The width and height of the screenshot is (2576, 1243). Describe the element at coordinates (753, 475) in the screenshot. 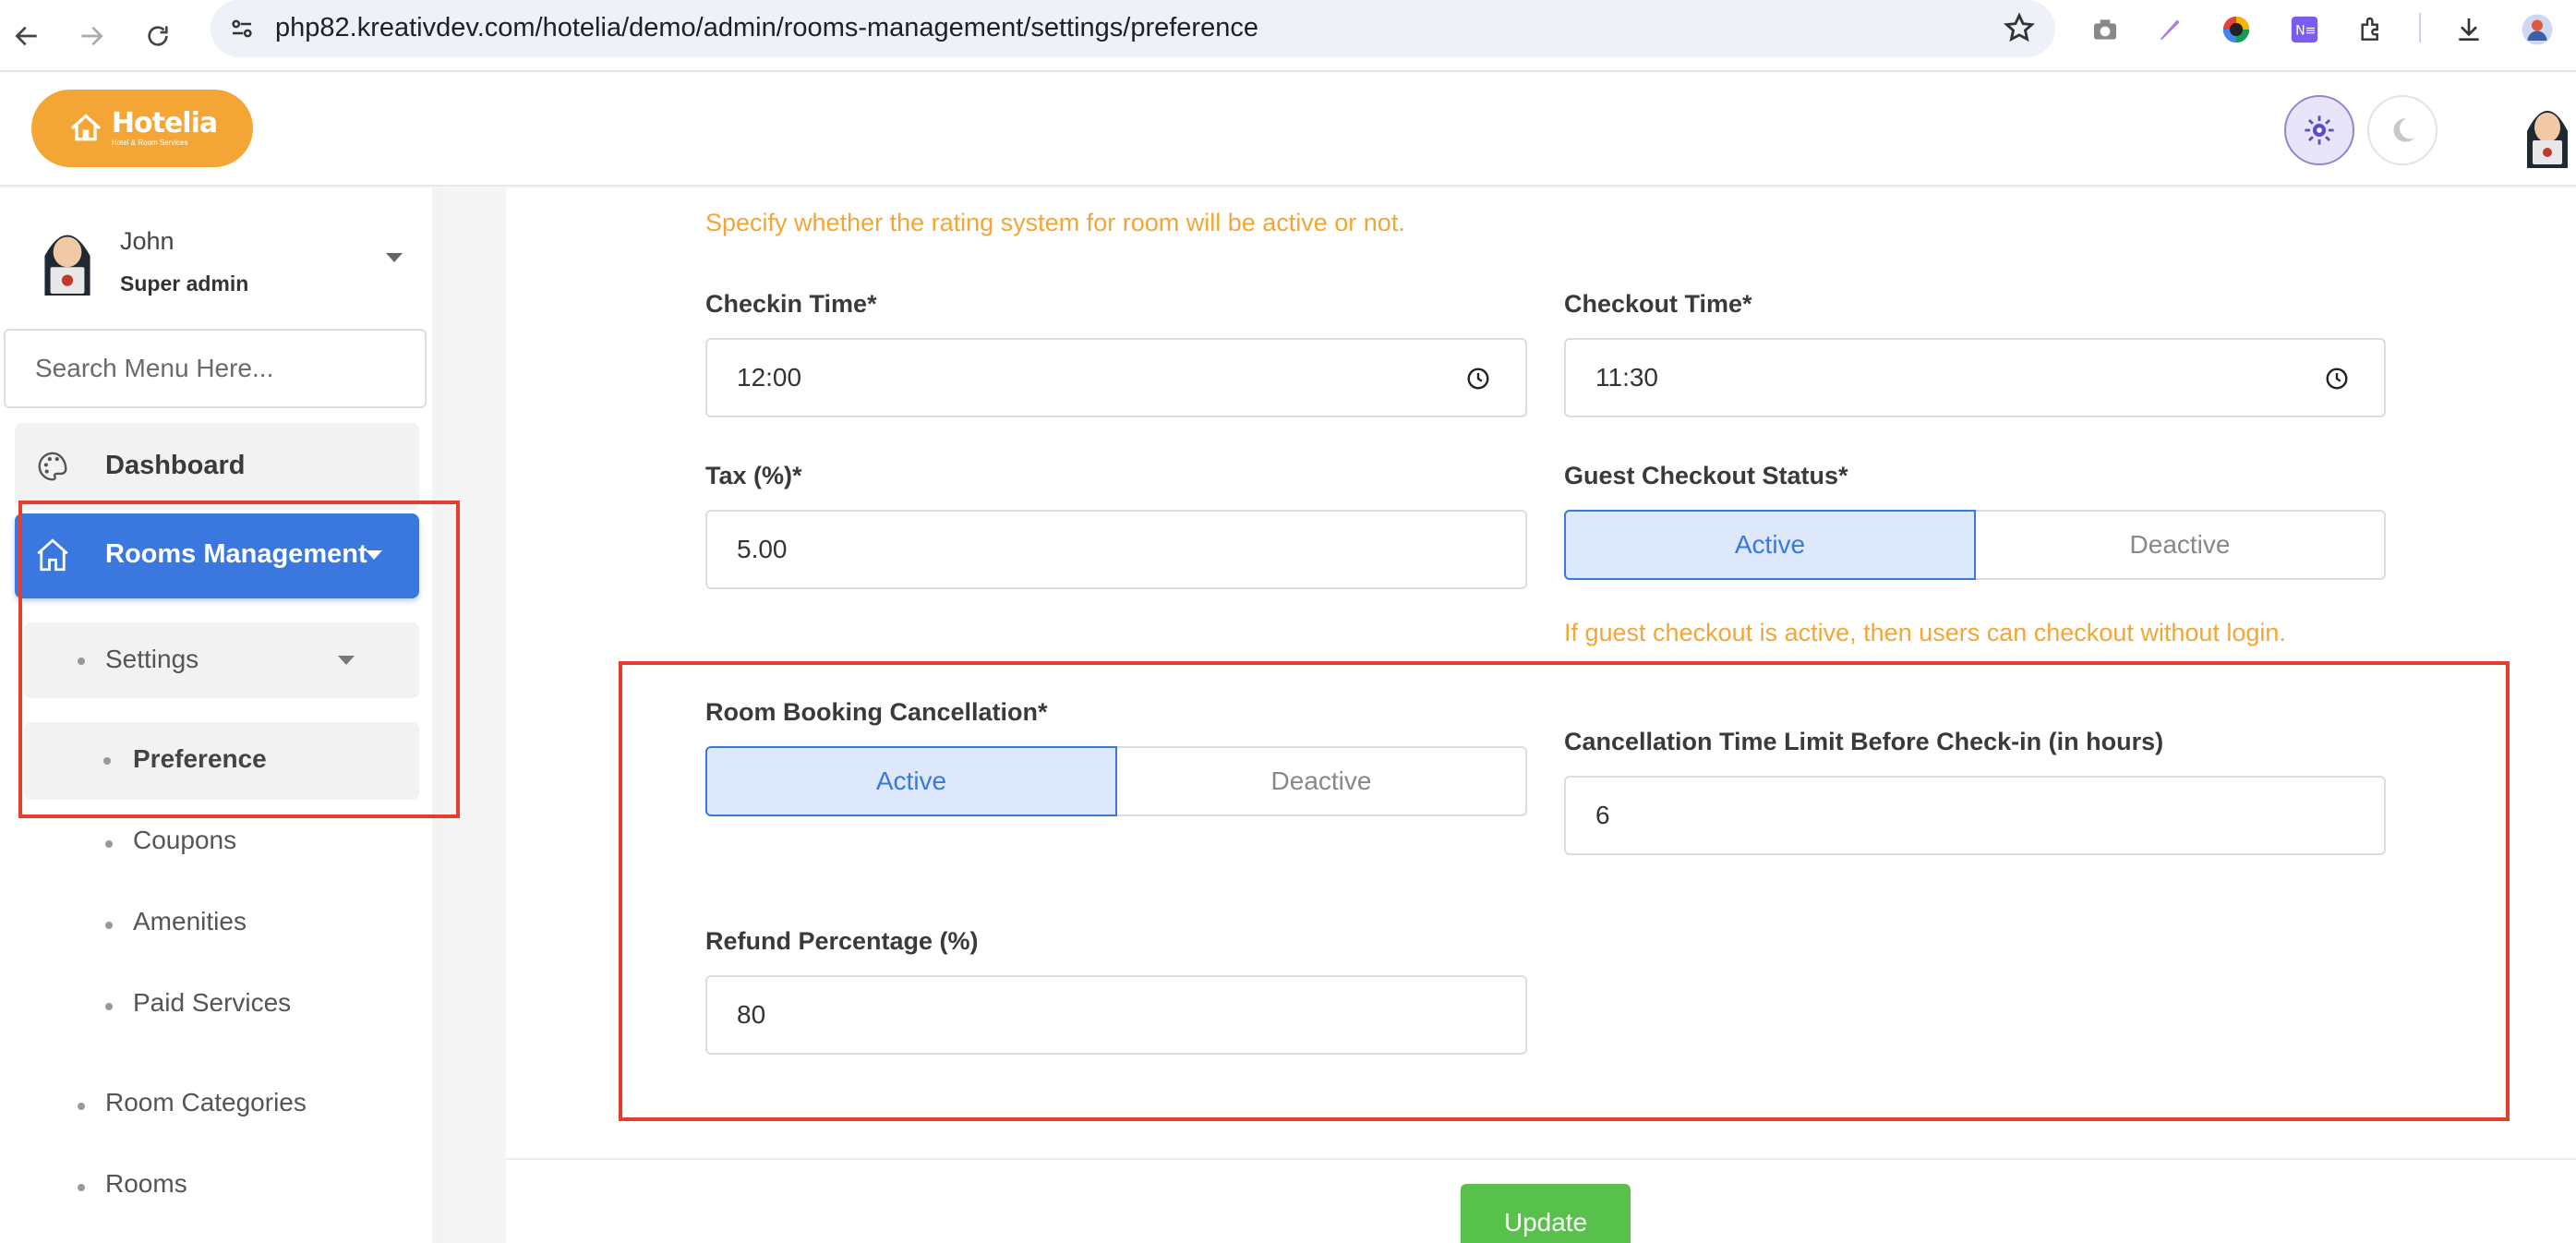

I see `tax-label: Tax (%)*` at that location.